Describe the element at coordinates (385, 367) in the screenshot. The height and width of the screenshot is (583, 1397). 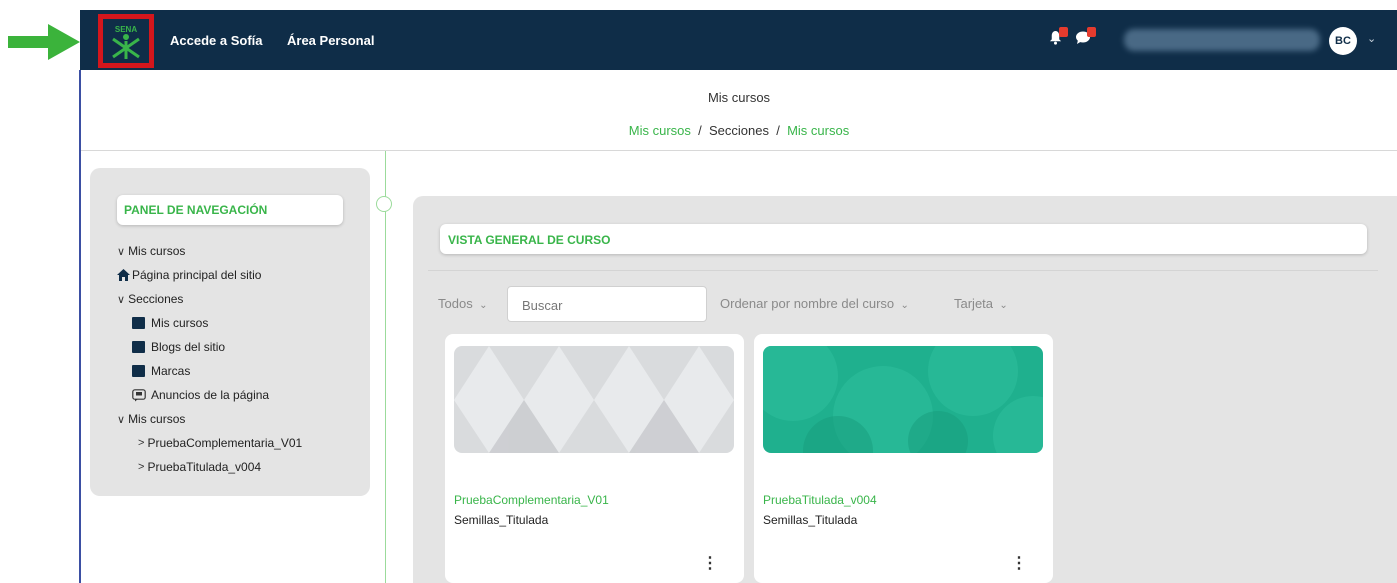
I see `timeline-line` at that location.